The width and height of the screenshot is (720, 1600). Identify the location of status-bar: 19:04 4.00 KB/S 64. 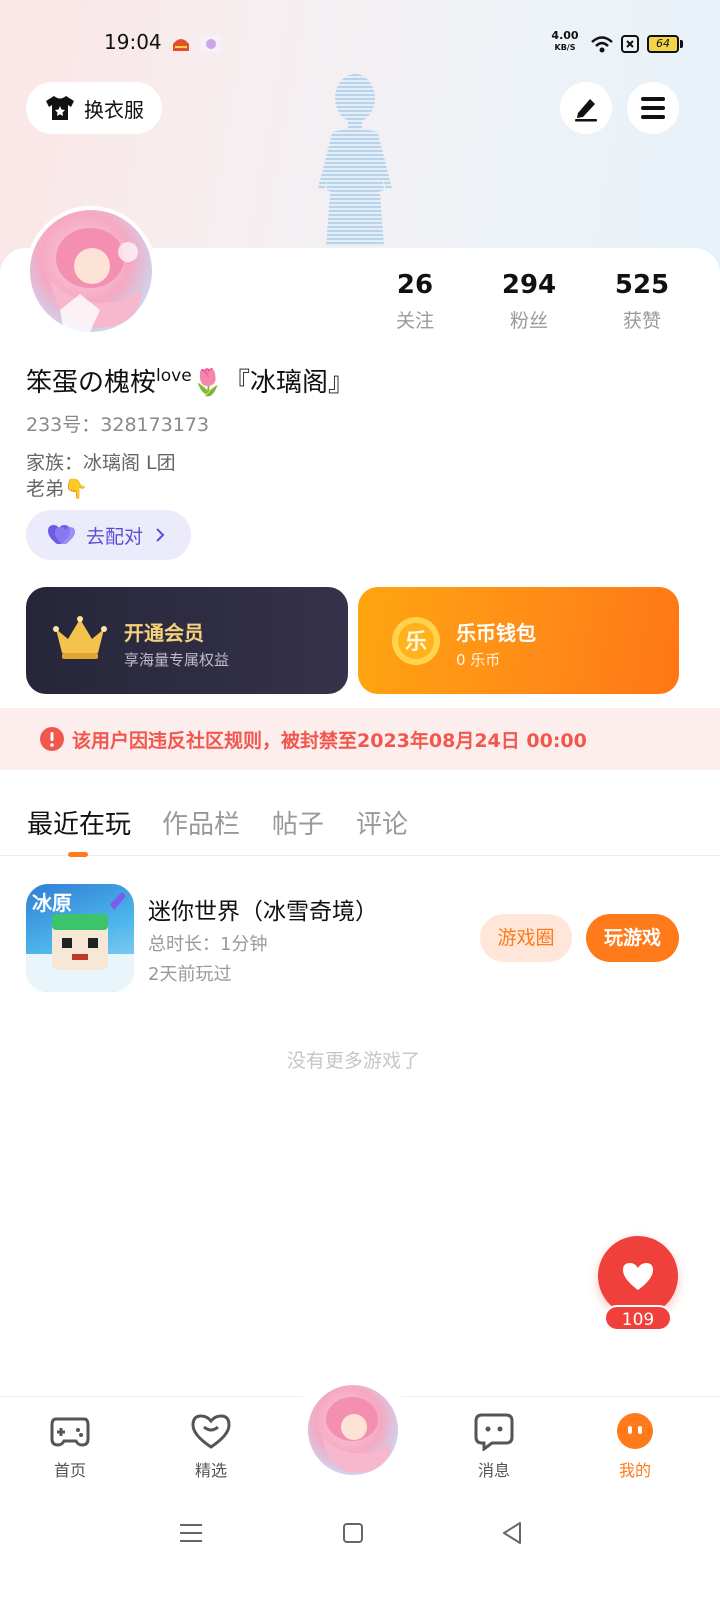
(360, 45).